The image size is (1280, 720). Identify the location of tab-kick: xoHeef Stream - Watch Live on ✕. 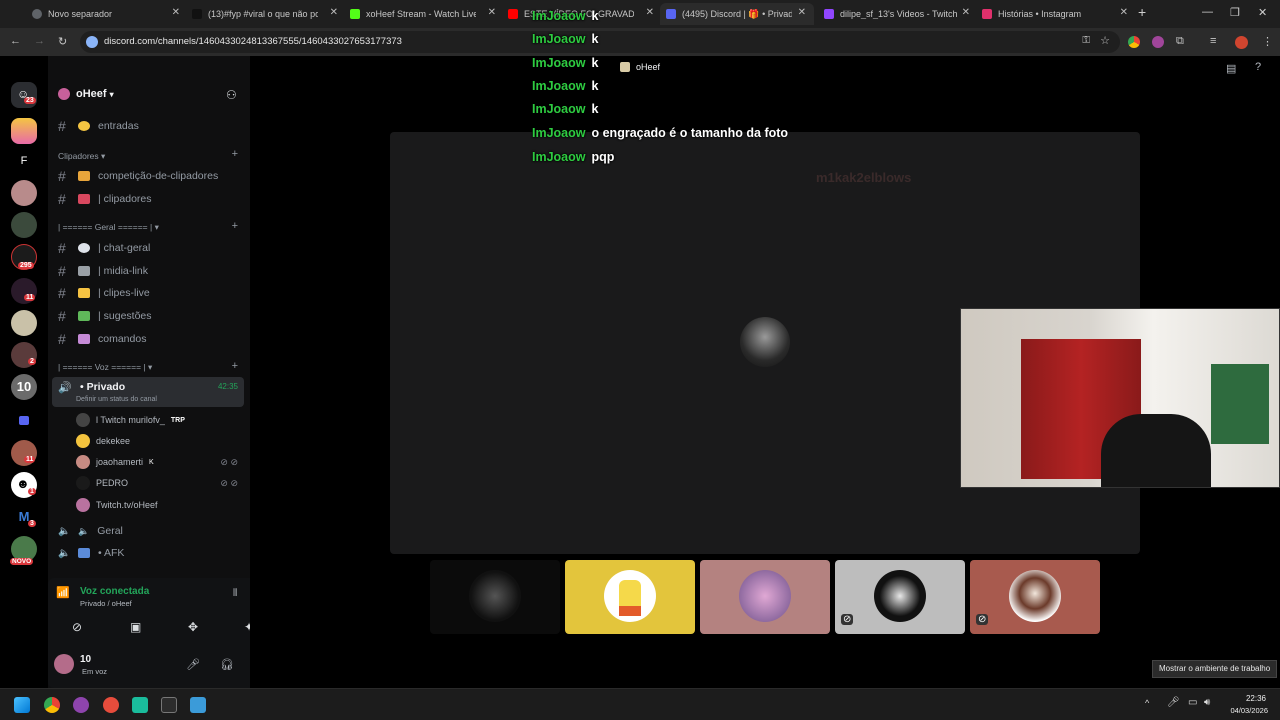
(423, 14).